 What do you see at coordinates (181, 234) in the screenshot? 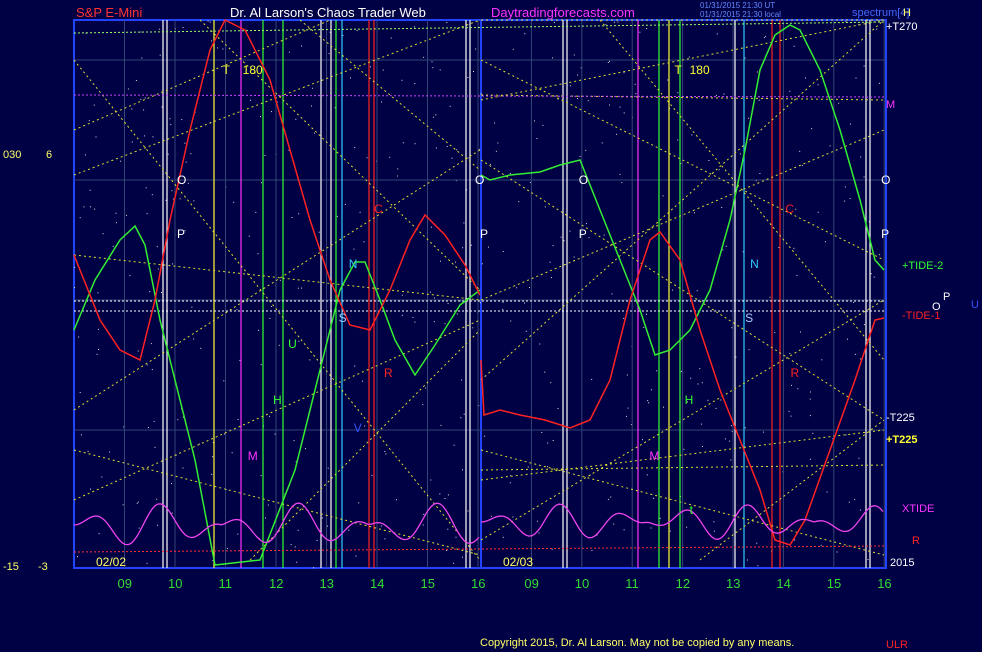
I see `event-marker-label: P` at bounding box center [181, 234].